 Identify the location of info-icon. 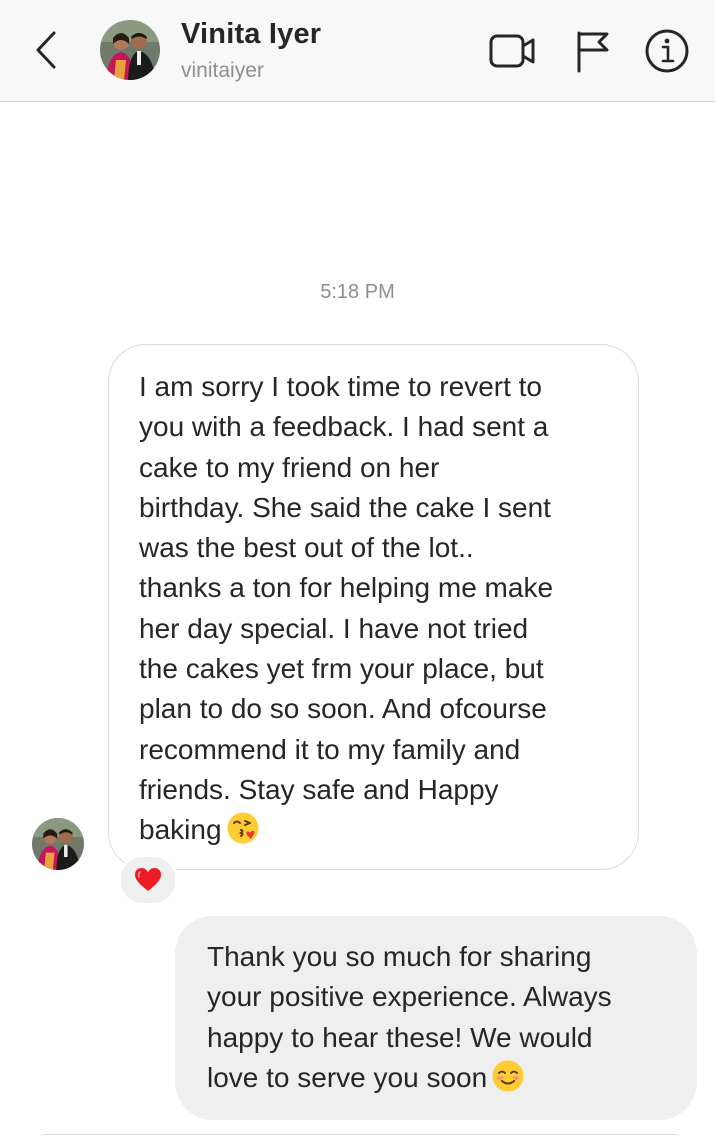
(667, 51).